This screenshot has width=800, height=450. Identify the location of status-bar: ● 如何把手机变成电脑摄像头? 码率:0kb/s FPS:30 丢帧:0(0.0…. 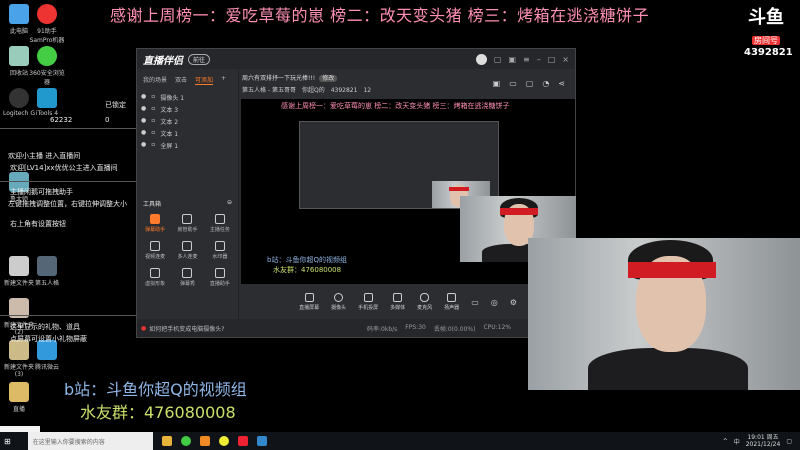
(356, 328).